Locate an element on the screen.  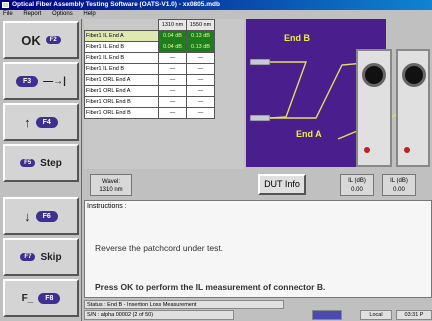
f4-key-badge: F4 is located at coordinates (46, 122).